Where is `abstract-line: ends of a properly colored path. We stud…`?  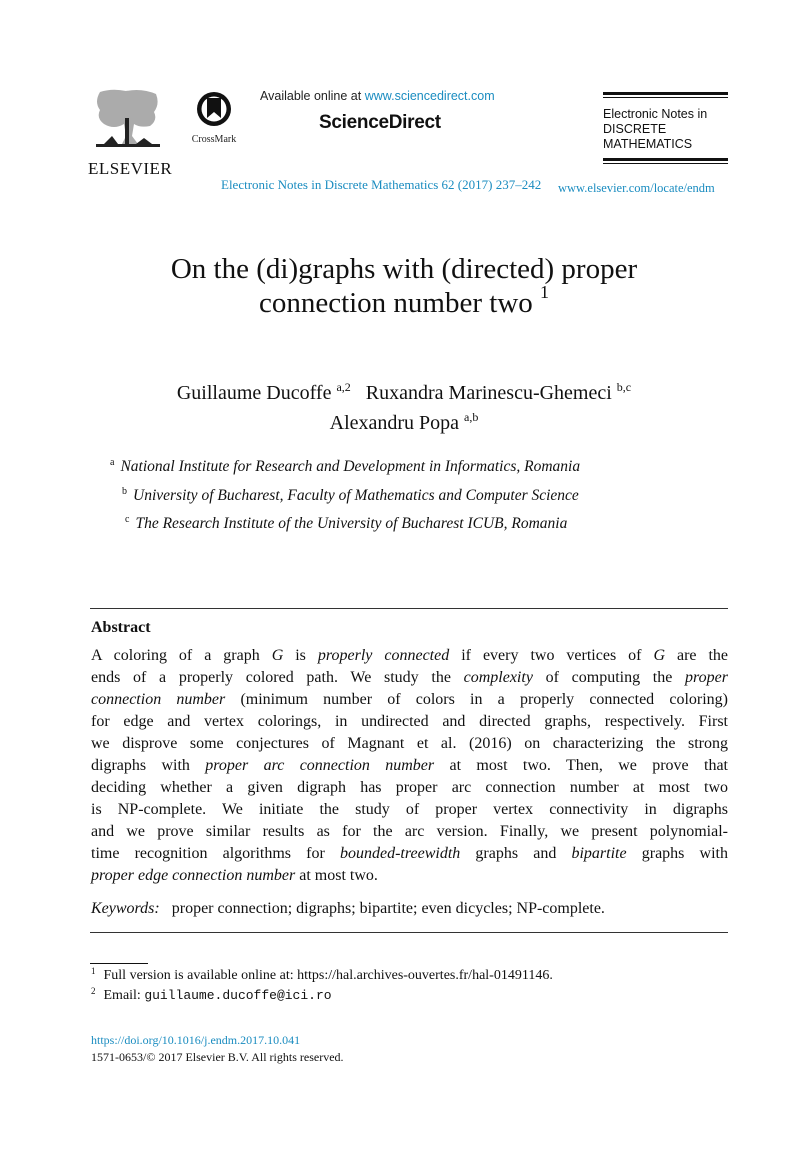 abstract-line: ends of a properly colored path. We stud… is located at coordinates (409, 678).